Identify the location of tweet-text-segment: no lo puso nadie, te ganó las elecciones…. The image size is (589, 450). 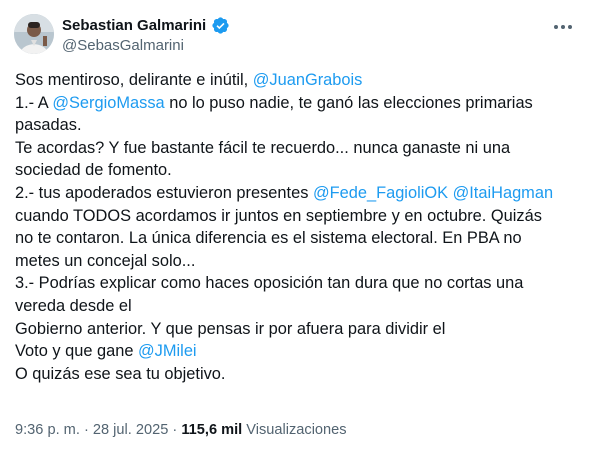
(348, 102).